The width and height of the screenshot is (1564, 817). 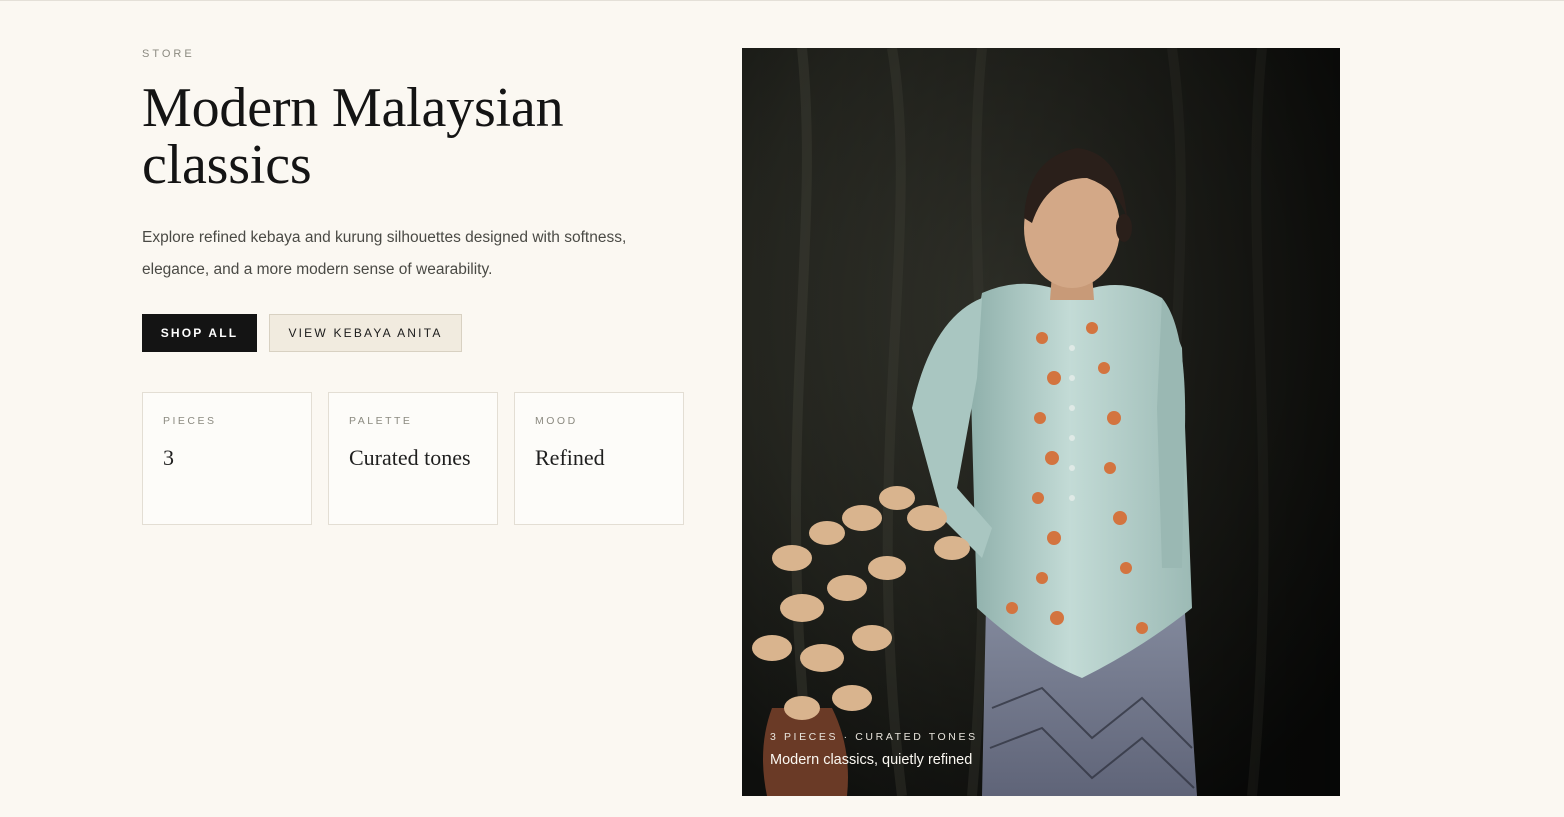 I want to click on top-divider, so click(x=782, y=0).